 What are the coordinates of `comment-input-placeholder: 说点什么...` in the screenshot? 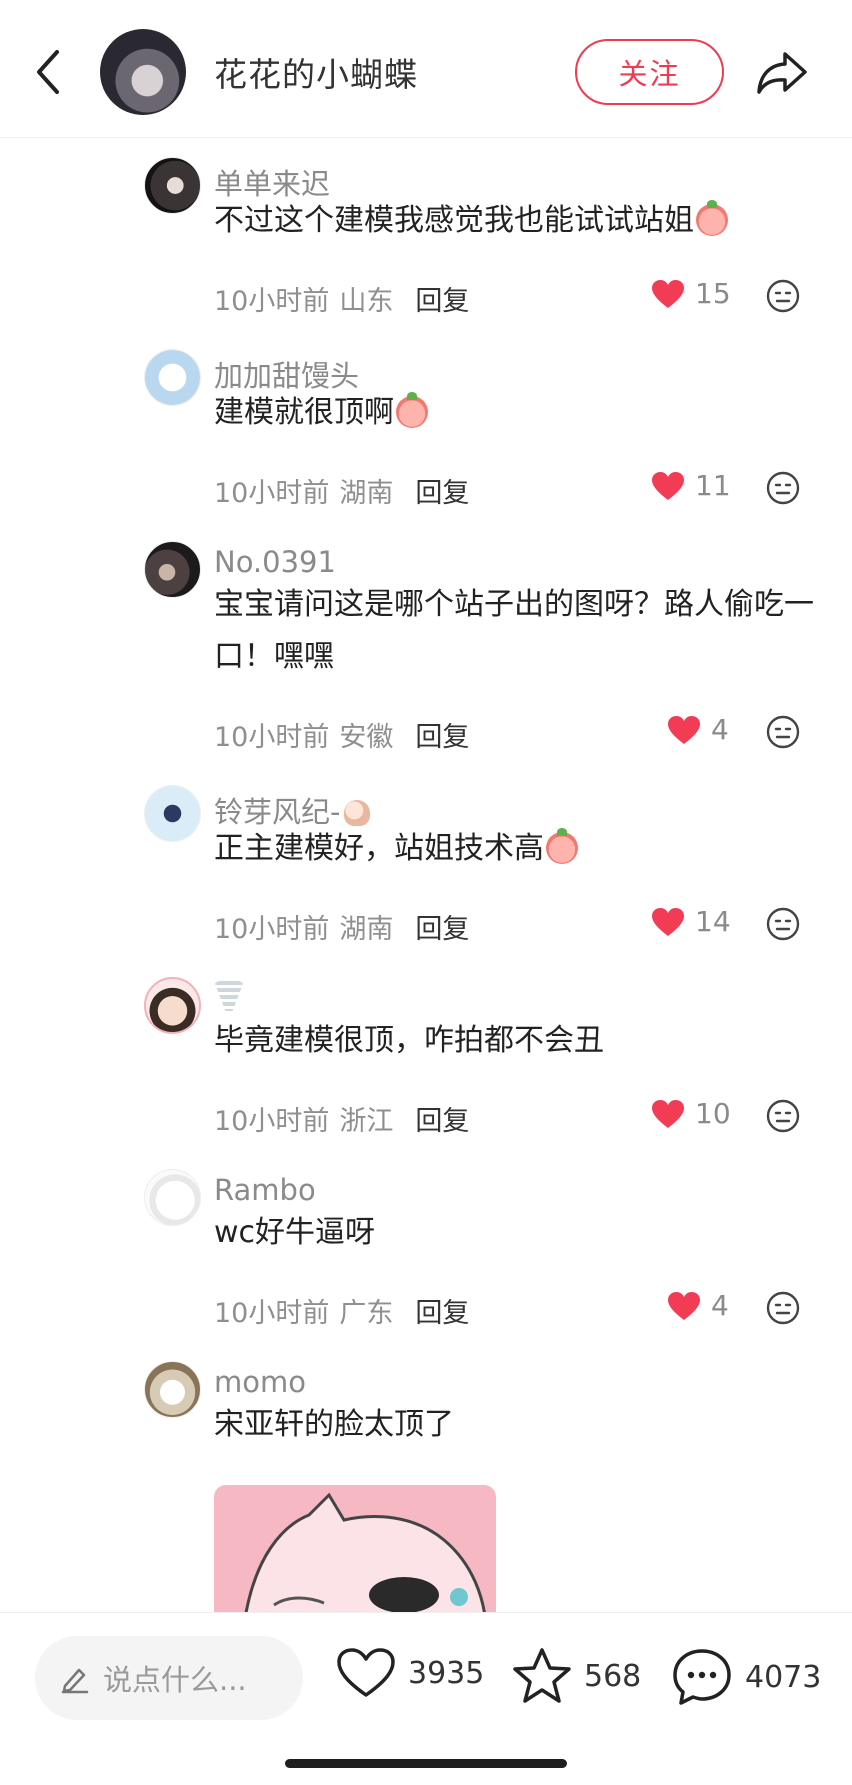 It's located at (175, 1680).